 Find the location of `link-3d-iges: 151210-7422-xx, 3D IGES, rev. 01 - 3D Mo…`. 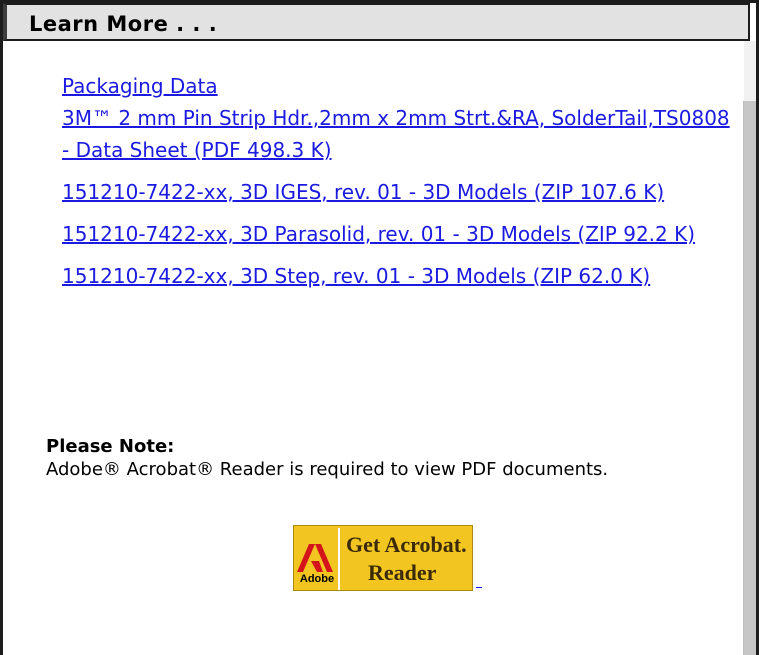

link-3d-iges: 151210-7422-xx, 3D IGES, rev. 01 - 3D Mo… is located at coordinates (397, 192).